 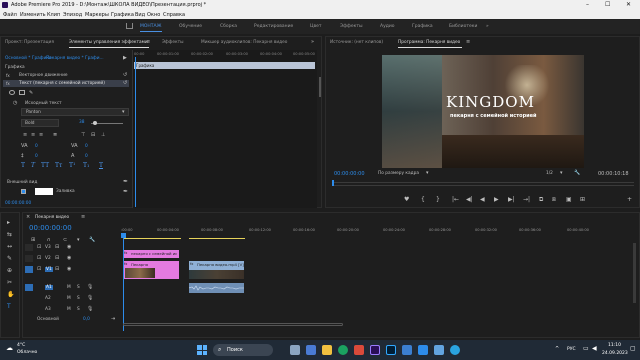 I want to click on tray-chevron-icon: ^, so click(x=557, y=349).